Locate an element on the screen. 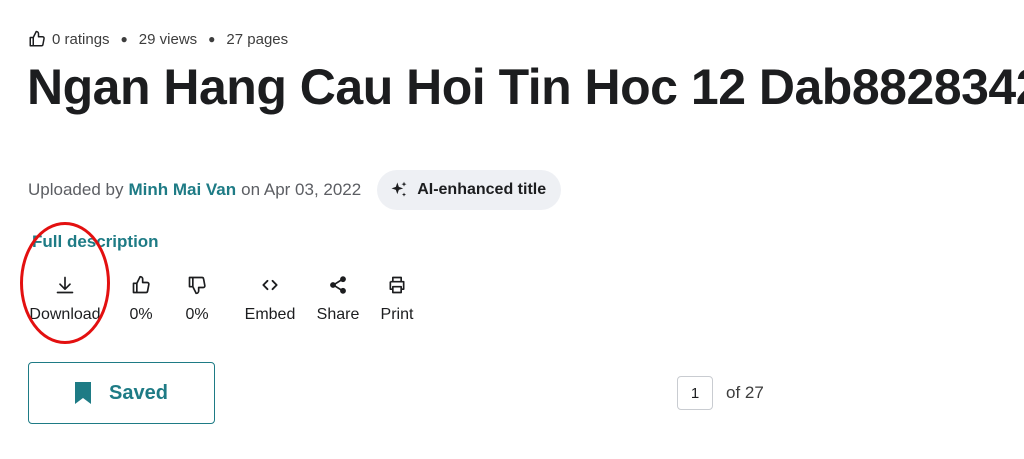 The width and height of the screenshot is (1024, 459). author-link: Minh Mai Van is located at coordinates (182, 190).